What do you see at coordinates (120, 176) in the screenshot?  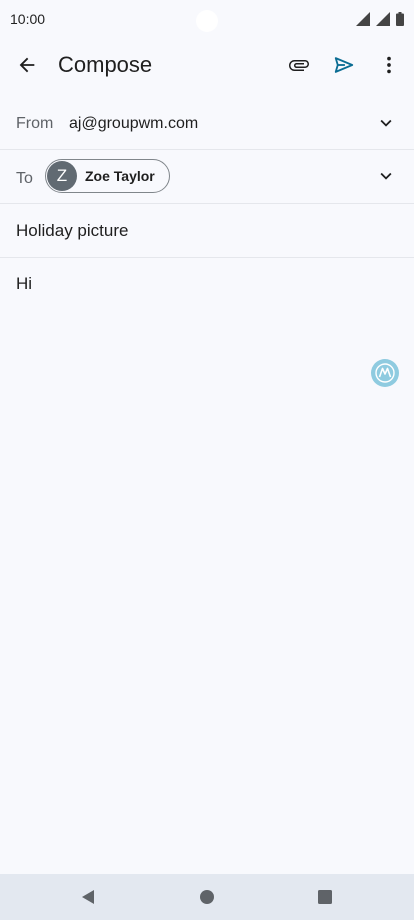 I see `recipient-name: Zoe Taylor` at bounding box center [120, 176].